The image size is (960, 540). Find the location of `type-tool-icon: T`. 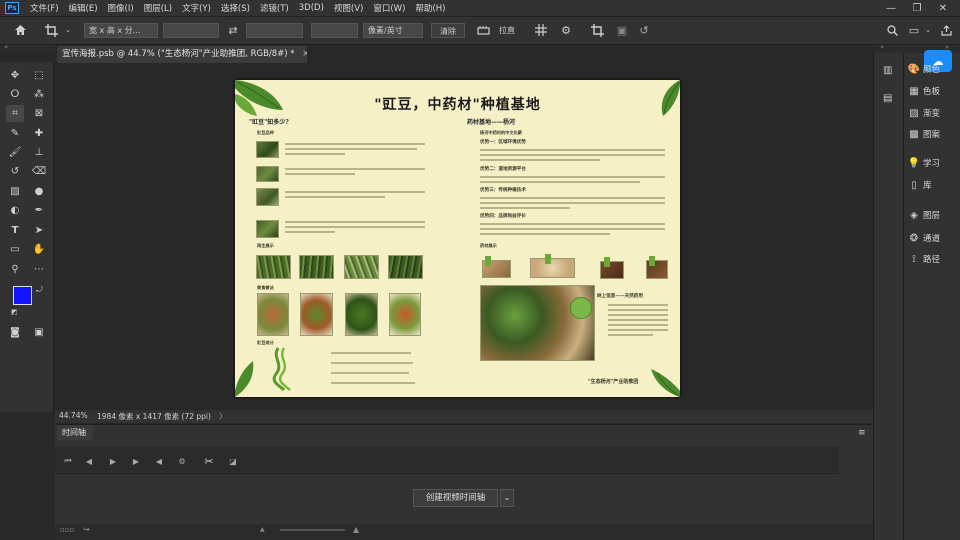

type-tool-icon: T is located at coordinates (15, 230).